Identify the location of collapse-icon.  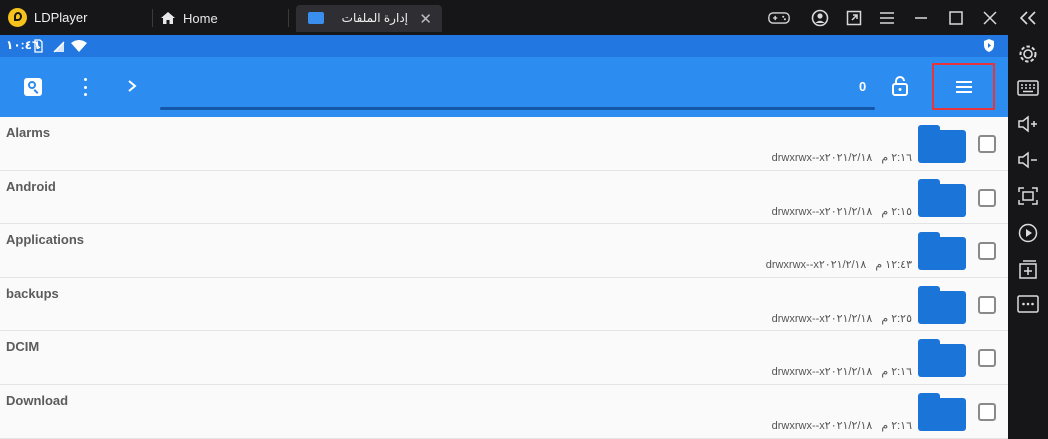
(1028, 18).